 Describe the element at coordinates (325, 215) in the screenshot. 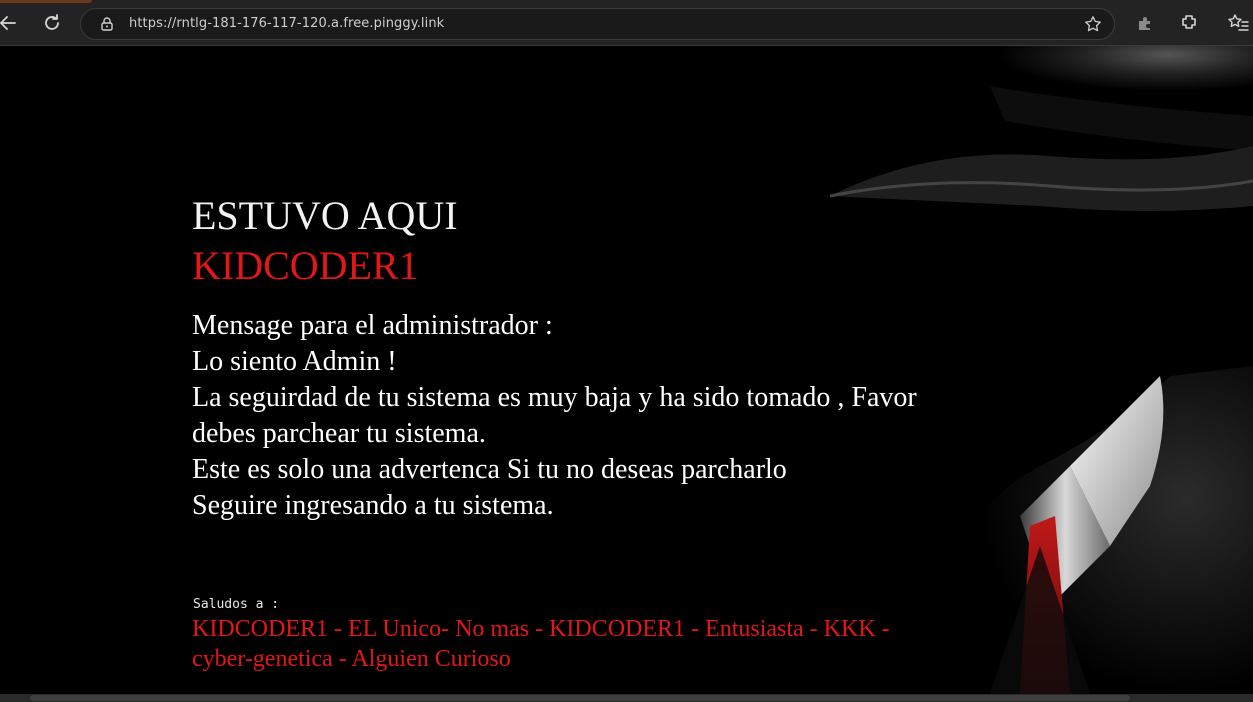

I see `page-headline: ESTUVO AQUI` at that location.